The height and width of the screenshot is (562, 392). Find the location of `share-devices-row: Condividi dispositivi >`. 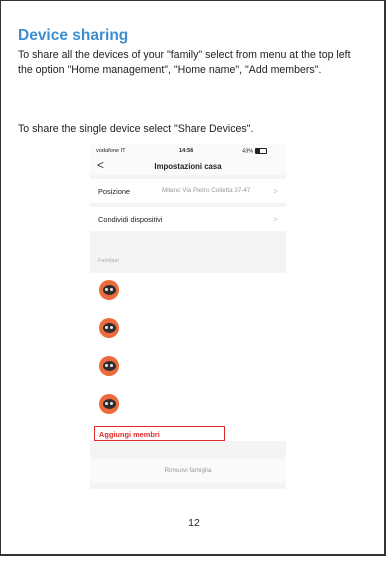

share-devices-row: Condividi dispositivi > is located at coordinates (188, 219).